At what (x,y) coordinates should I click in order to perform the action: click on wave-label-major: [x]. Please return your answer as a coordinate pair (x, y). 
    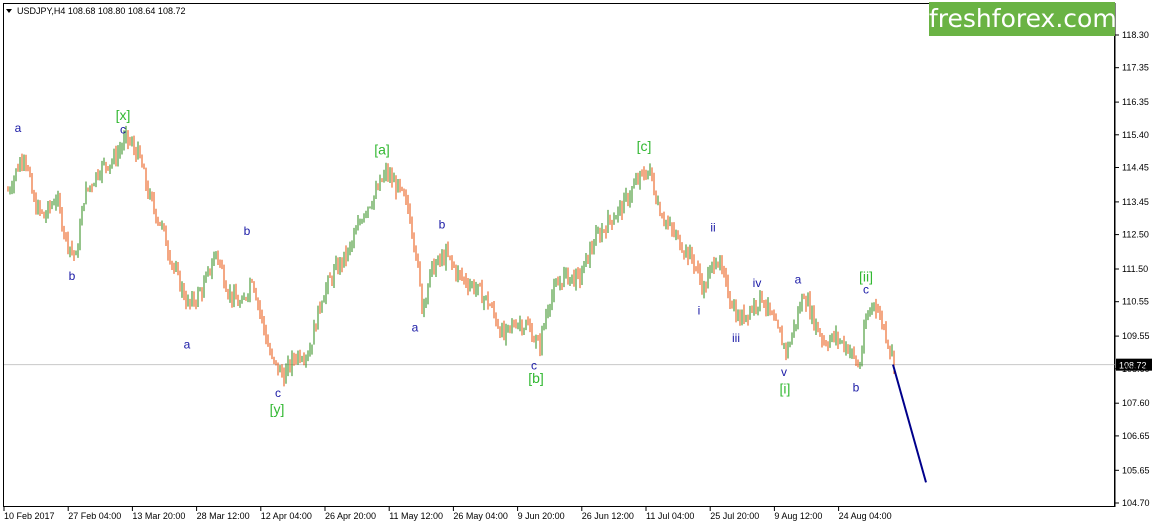
    Looking at the image, I should click on (123, 115).